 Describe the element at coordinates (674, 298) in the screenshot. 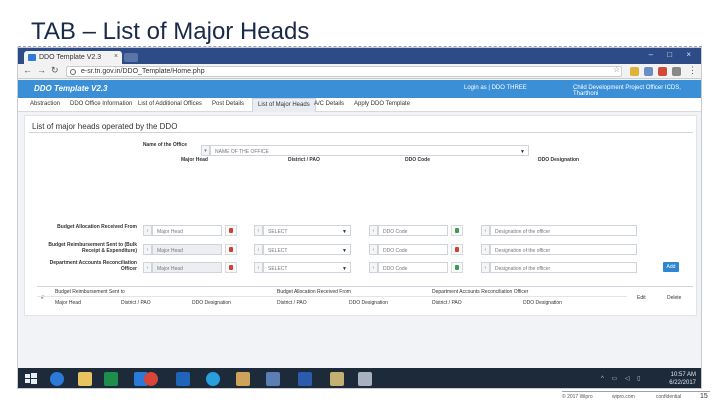

I see `table-delete-header: Delete` at that location.